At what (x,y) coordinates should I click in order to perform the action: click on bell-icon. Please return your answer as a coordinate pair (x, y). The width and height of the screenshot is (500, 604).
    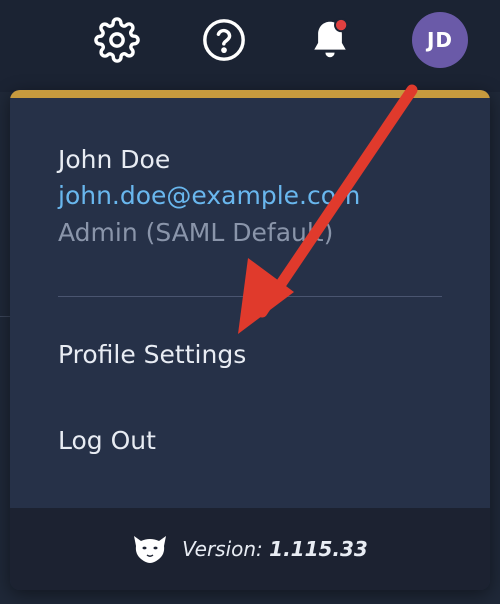
    Looking at the image, I should click on (331, 37).